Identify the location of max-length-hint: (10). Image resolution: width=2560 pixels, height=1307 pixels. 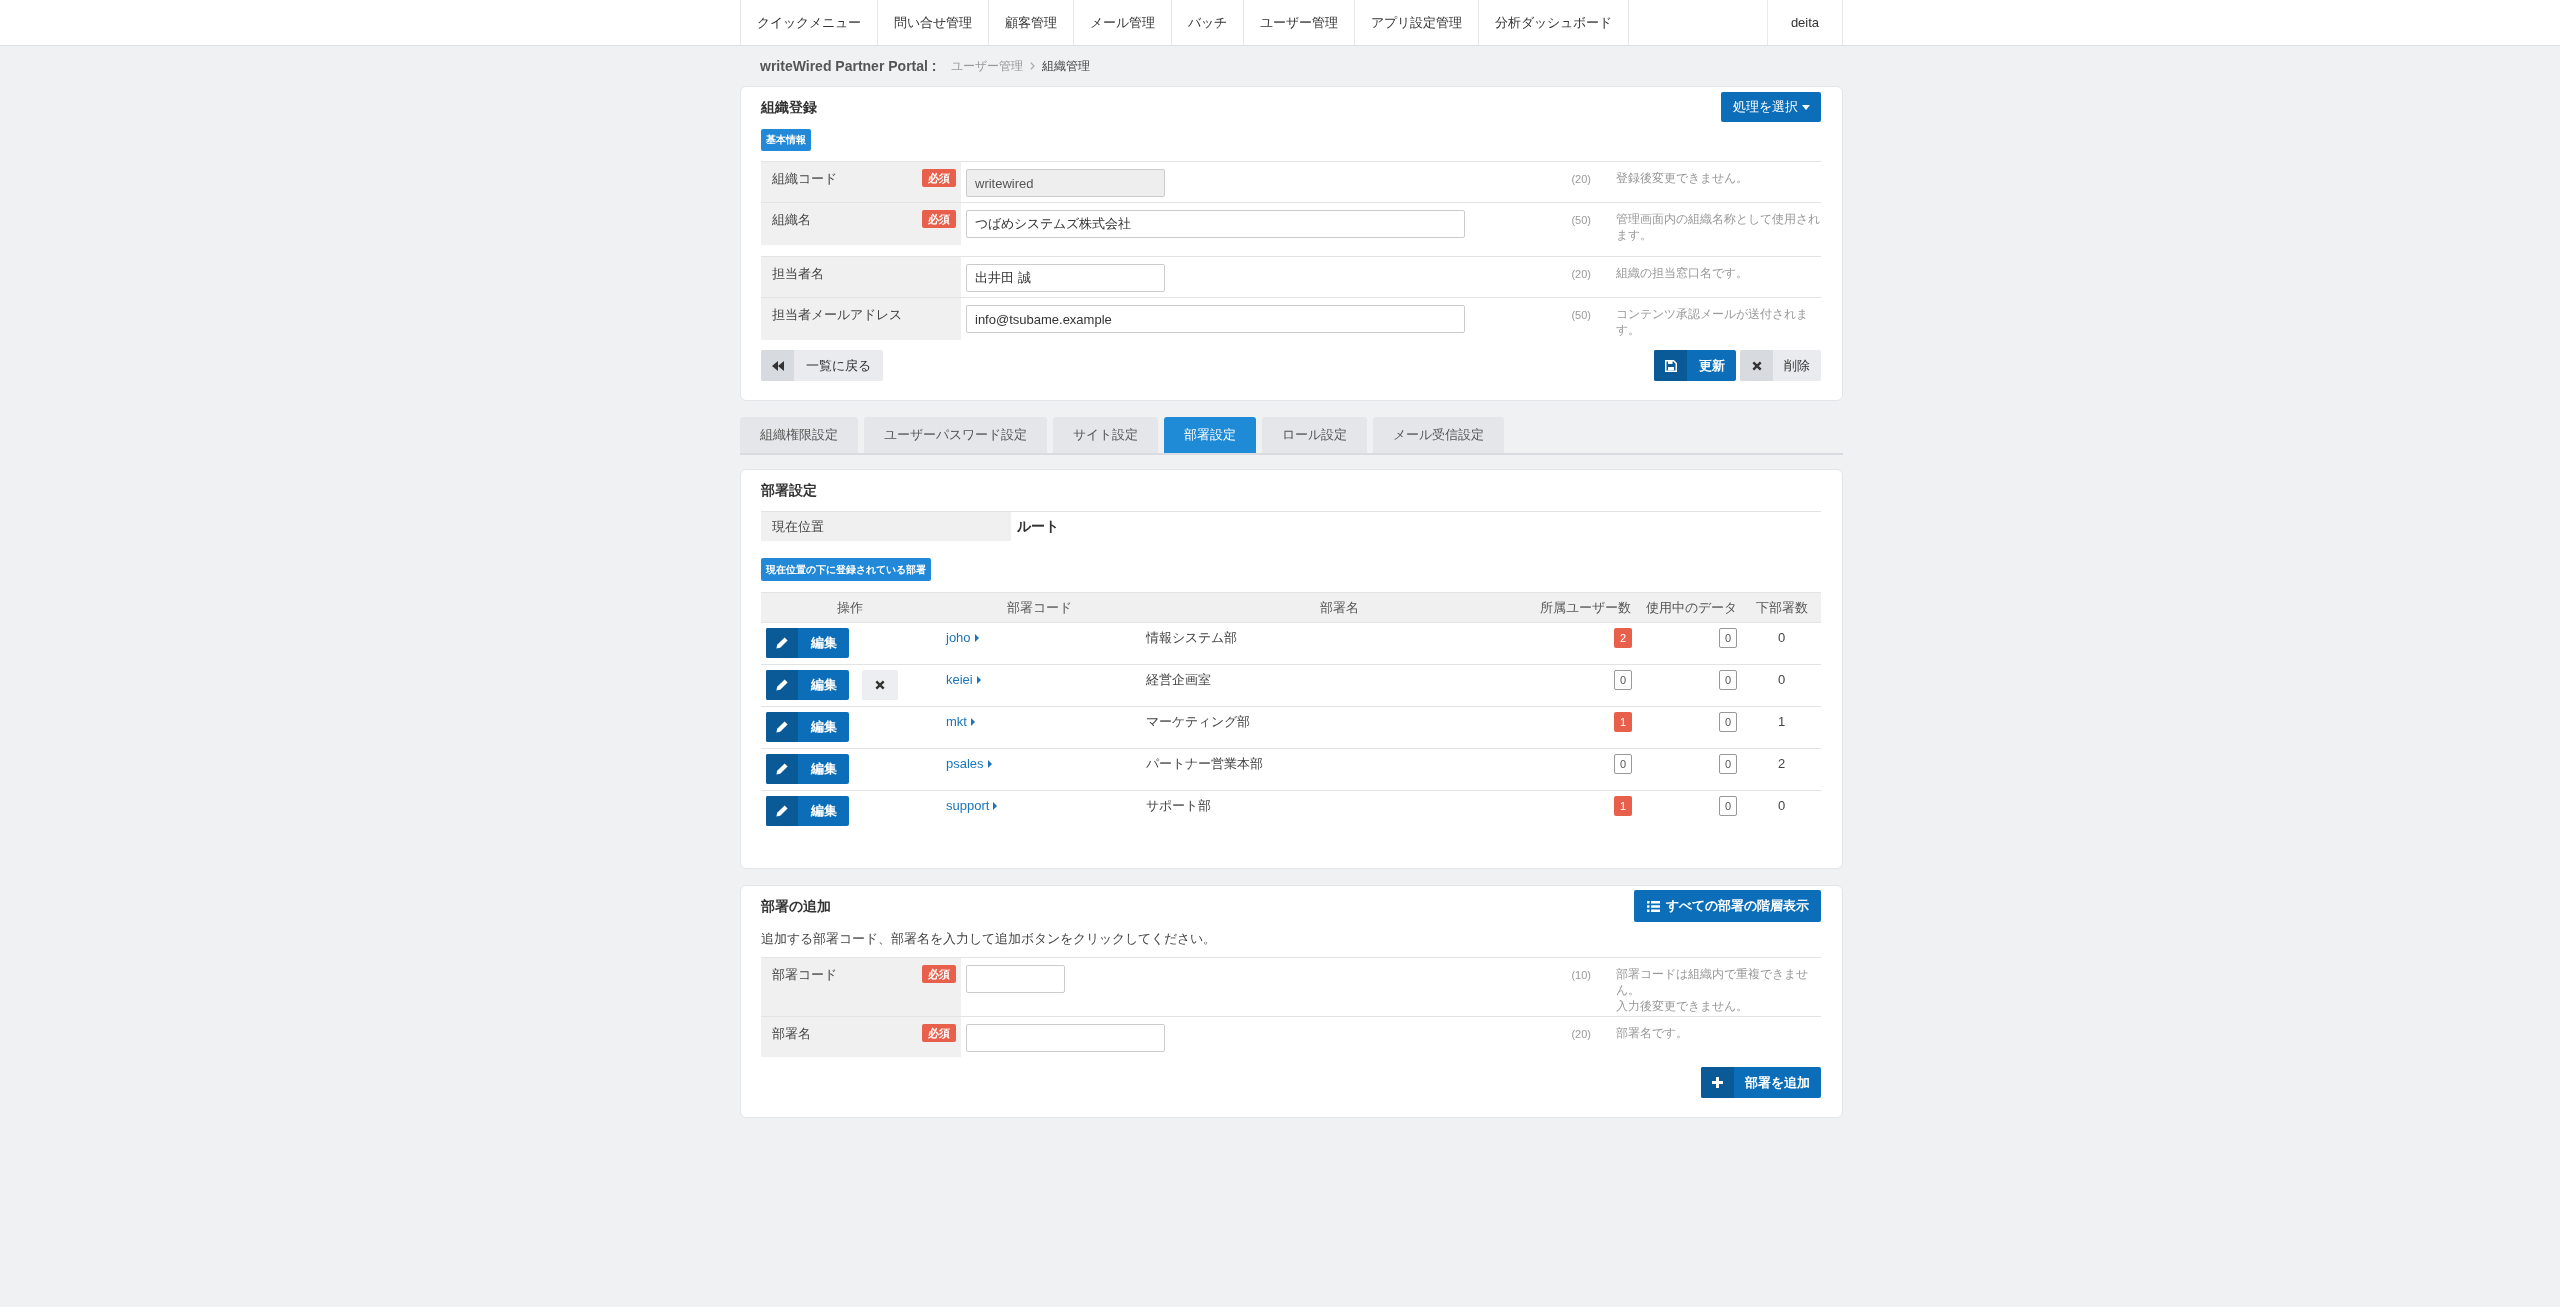
(1581, 975).